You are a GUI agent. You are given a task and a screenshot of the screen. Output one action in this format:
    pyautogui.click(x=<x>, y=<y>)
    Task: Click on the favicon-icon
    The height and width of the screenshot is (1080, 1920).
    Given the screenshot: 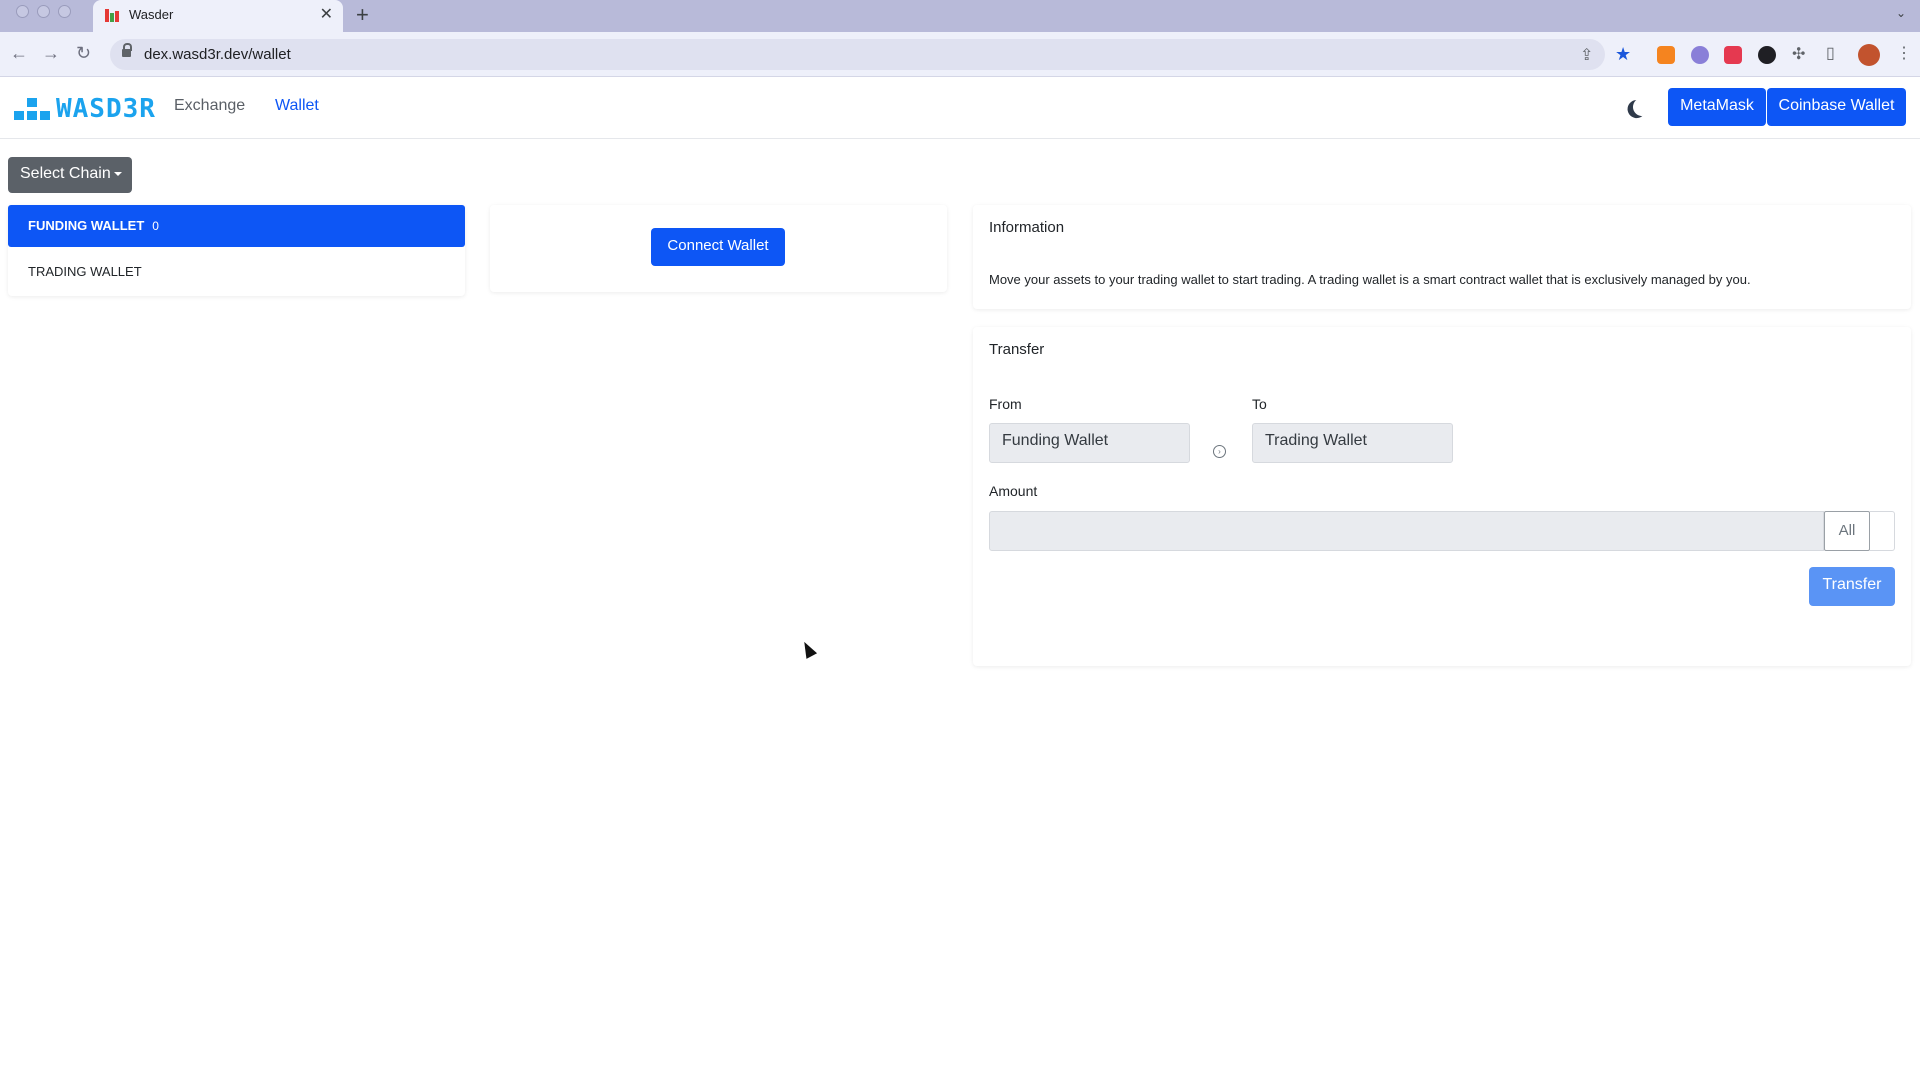 What is the action you would take?
    pyautogui.click(x=112, y=15)
    